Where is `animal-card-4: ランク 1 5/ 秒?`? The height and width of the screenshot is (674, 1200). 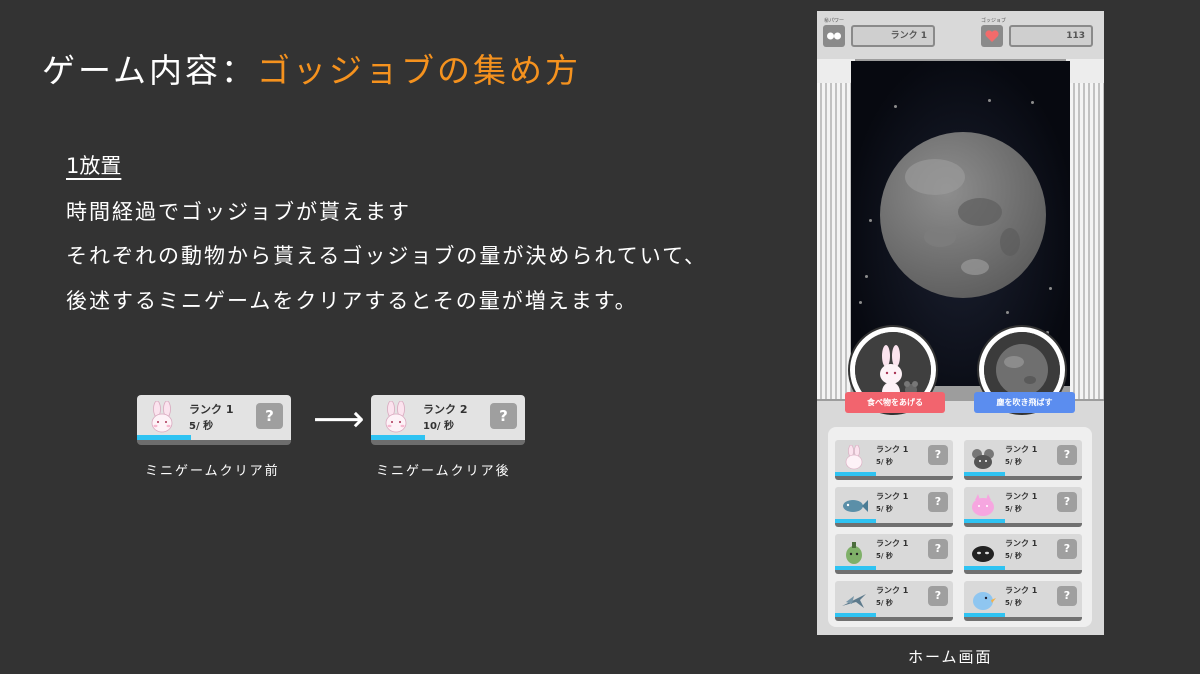
animal-card-4: ランク 1 5/ 秒? is located at coordinates (1023, 507).